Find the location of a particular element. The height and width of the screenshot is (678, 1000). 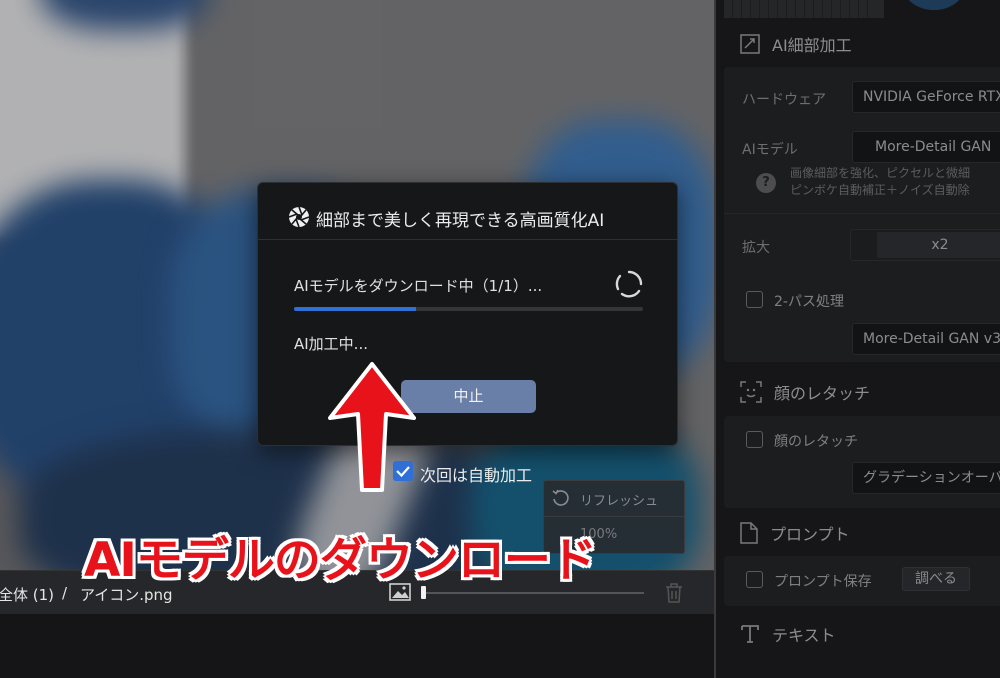

document-icon is located at coordinates (749, 533).